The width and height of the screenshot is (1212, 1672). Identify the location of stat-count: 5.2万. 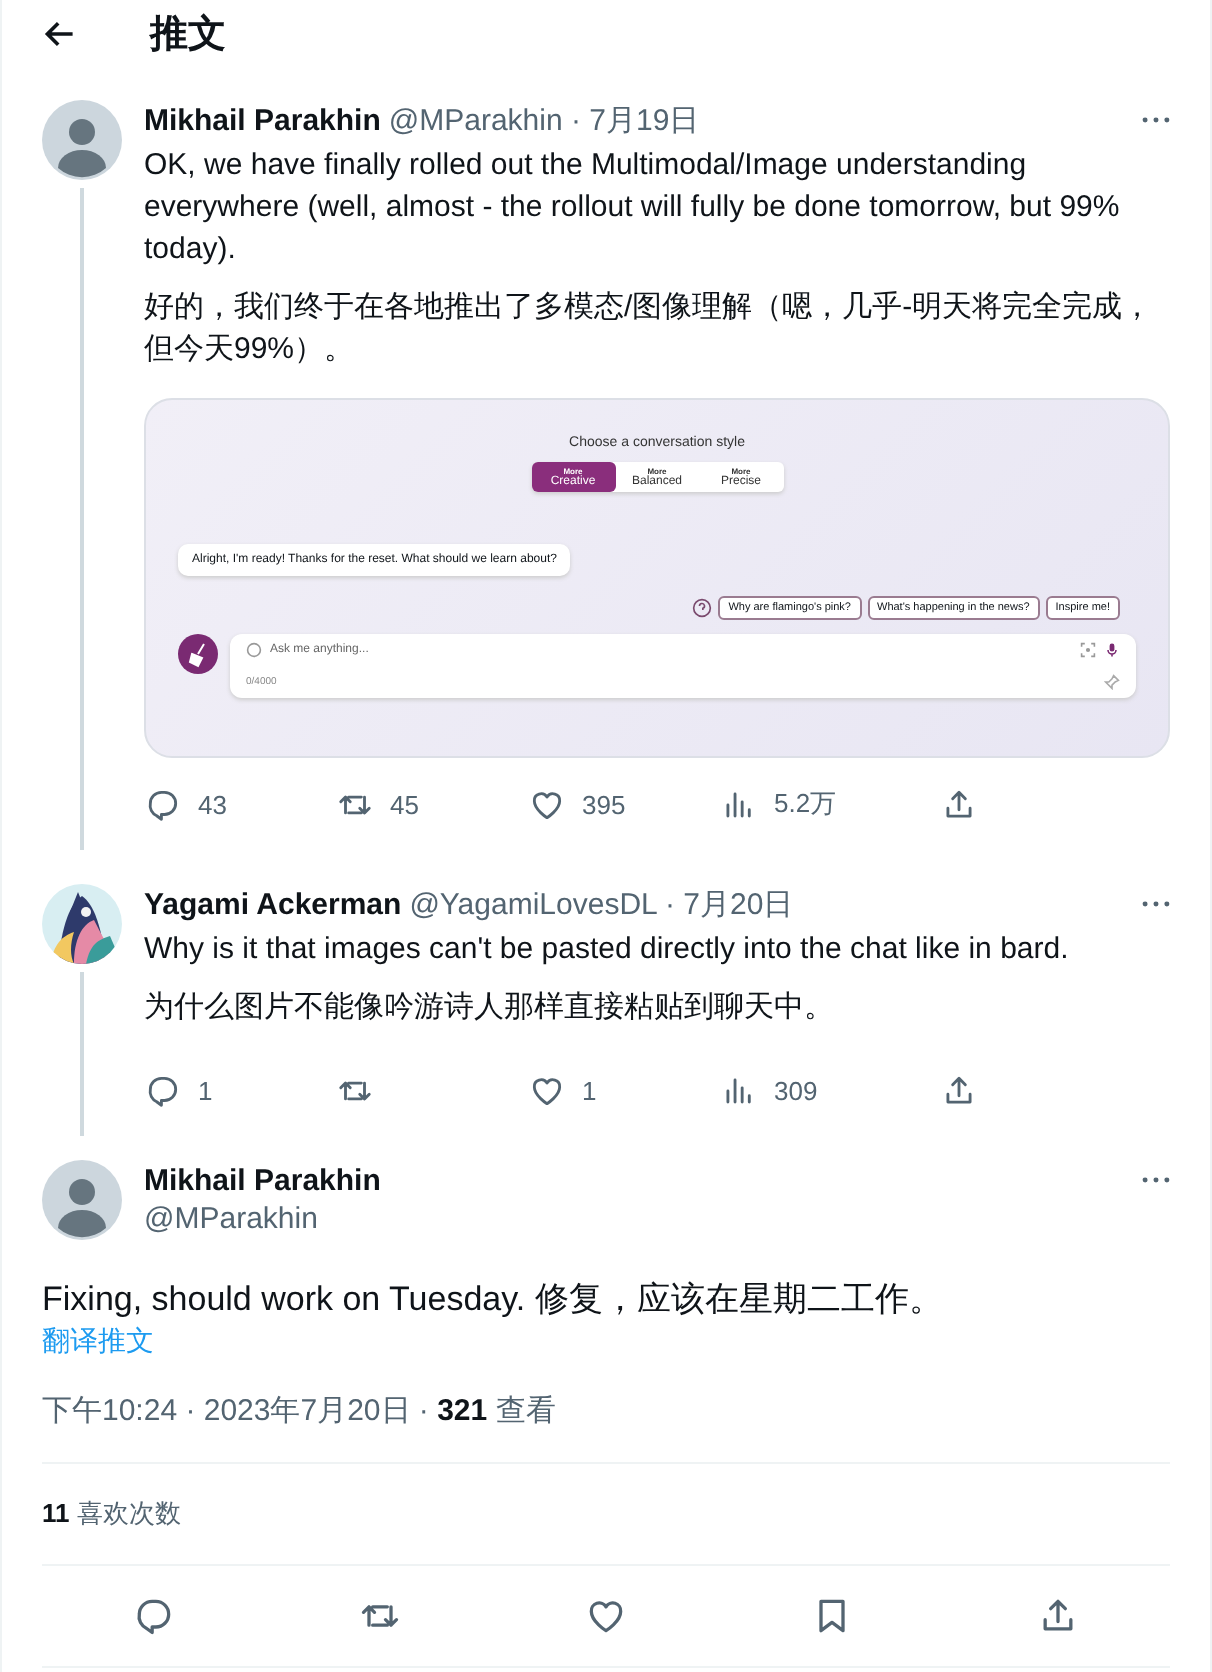
(805, 804).